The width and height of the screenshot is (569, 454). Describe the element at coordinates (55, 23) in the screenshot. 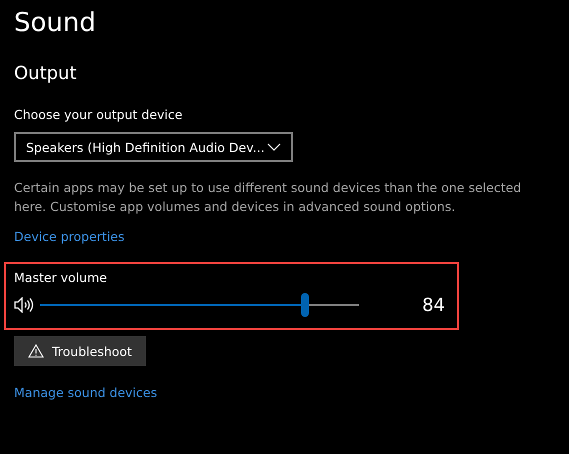

I see `page-title: Sound` at that location.